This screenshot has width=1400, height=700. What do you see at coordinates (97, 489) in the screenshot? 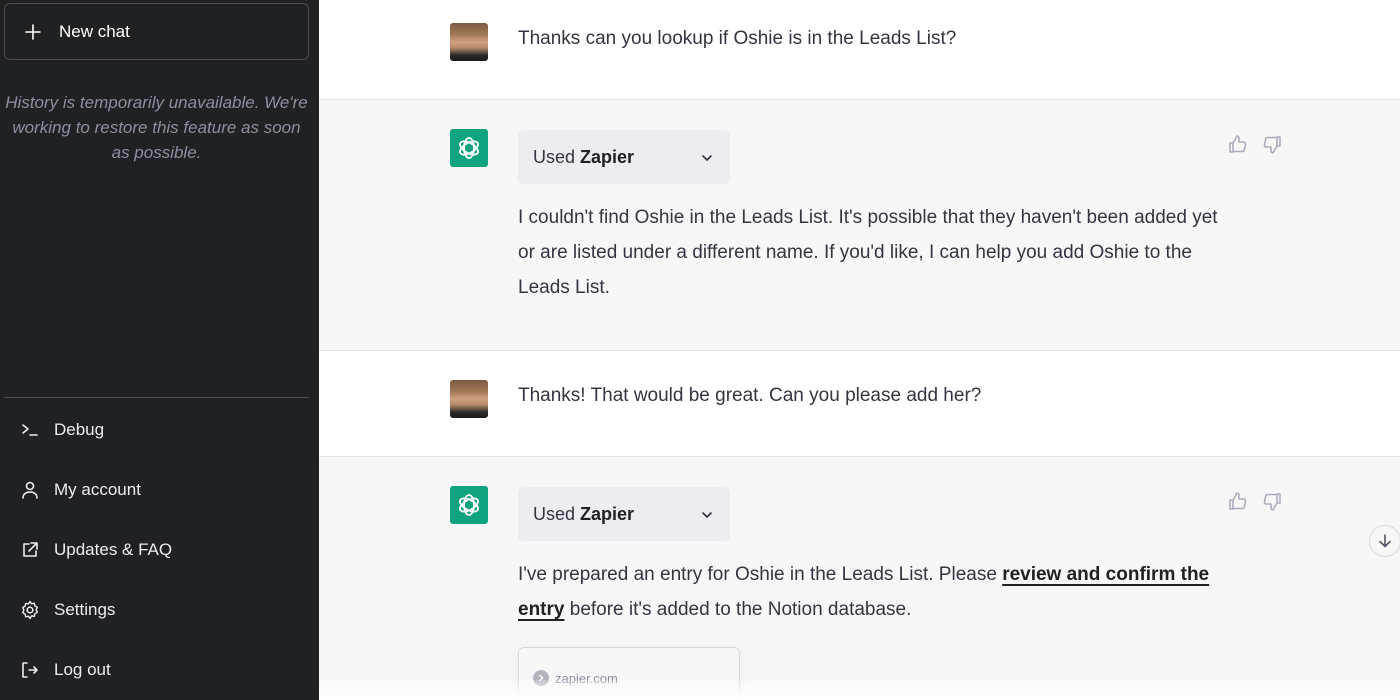
I see `sidebar-item-label: My account` at bounding box center [97, 489].